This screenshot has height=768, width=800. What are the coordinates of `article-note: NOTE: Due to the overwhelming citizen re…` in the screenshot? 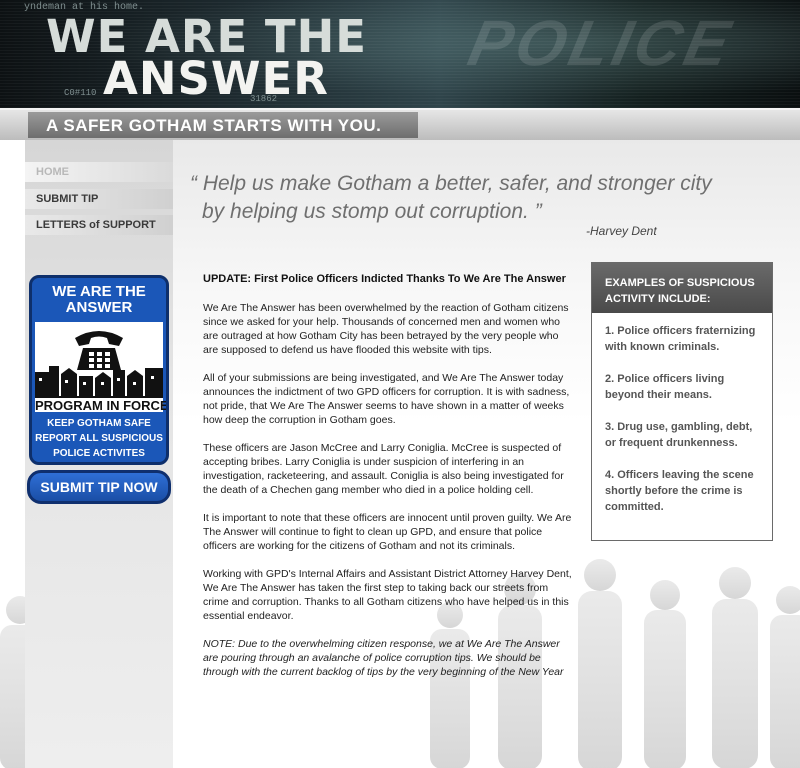 It's located at (383, 658).